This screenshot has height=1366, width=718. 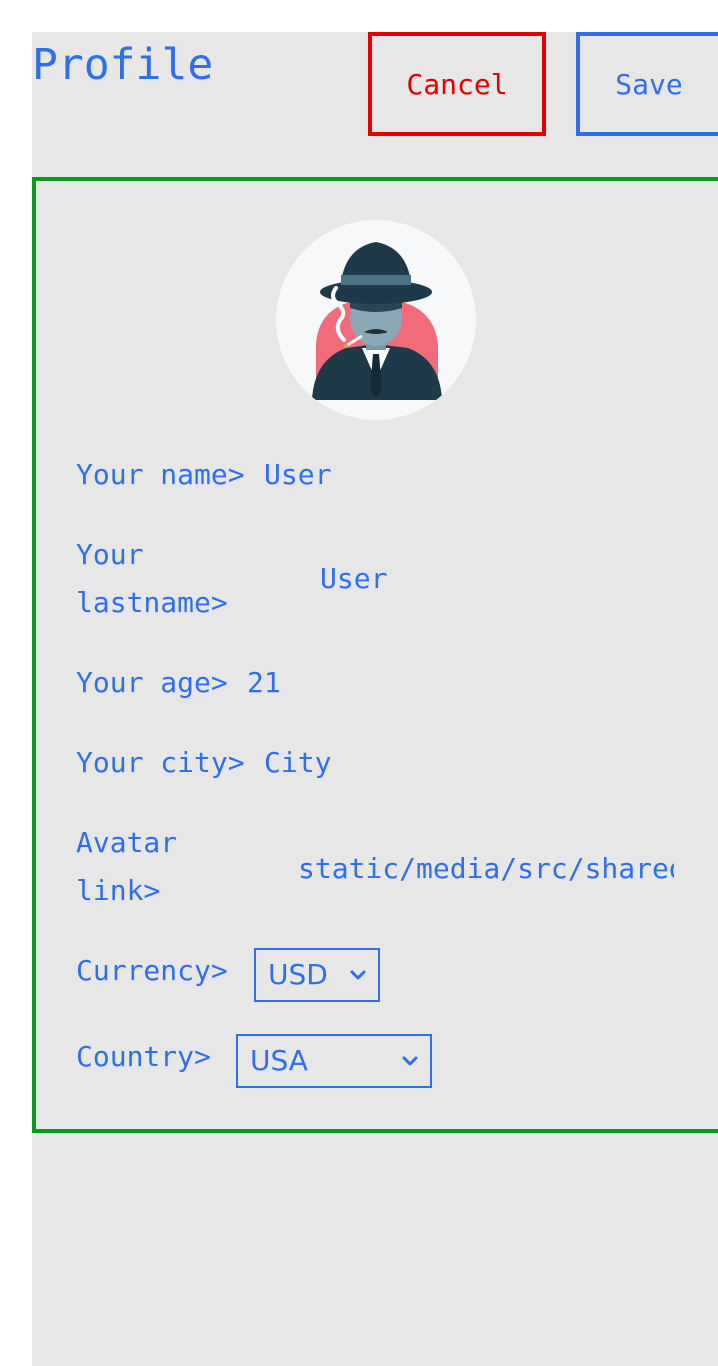 What do you see at coordinates (297, 763) in the screenshot?
I see `city-value: City` at bounding box center [297, 763].